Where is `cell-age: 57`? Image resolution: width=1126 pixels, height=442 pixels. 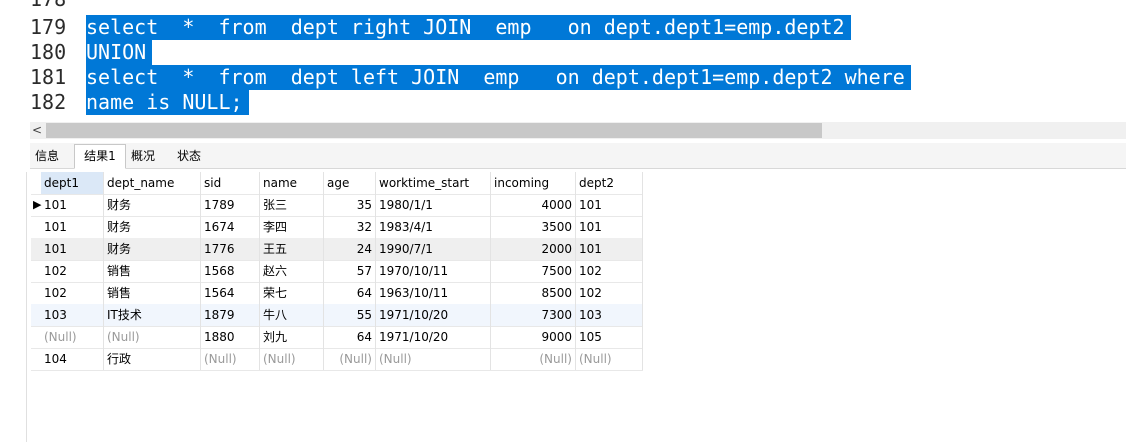
cell-age: 57 is located at coordinates (350, 271).